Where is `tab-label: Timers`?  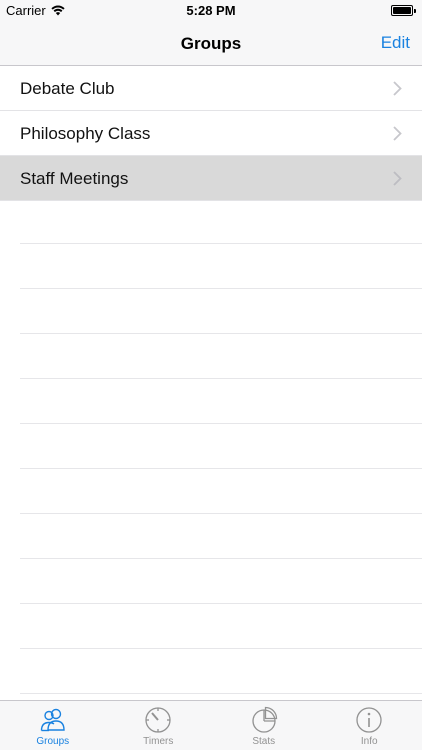 tab-label: Timers is located at coordinates (158, 741).